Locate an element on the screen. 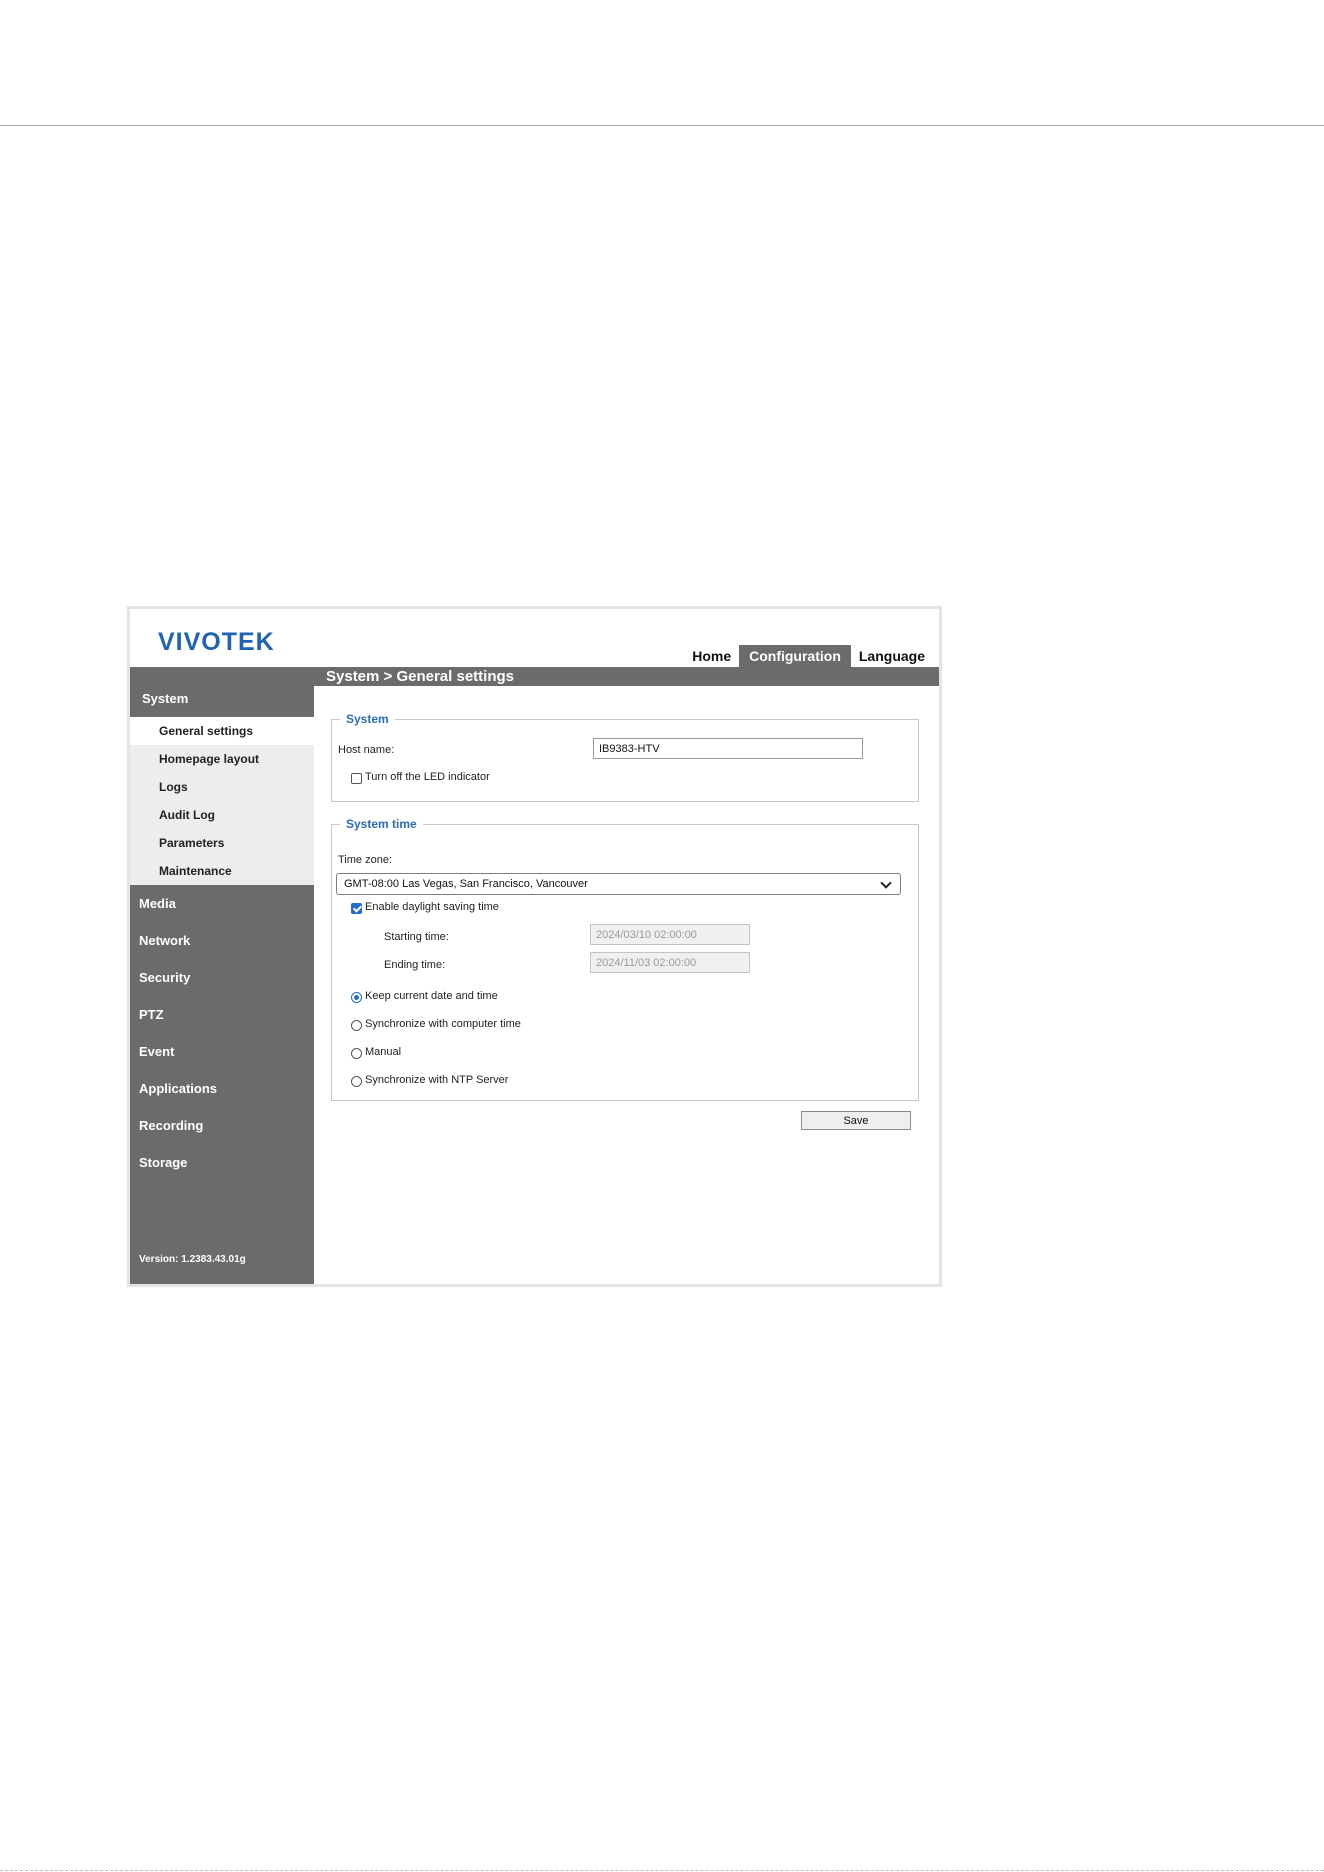 The image size is (1324, 1872). chevron-down-icon is located at coordinates (886, 883).